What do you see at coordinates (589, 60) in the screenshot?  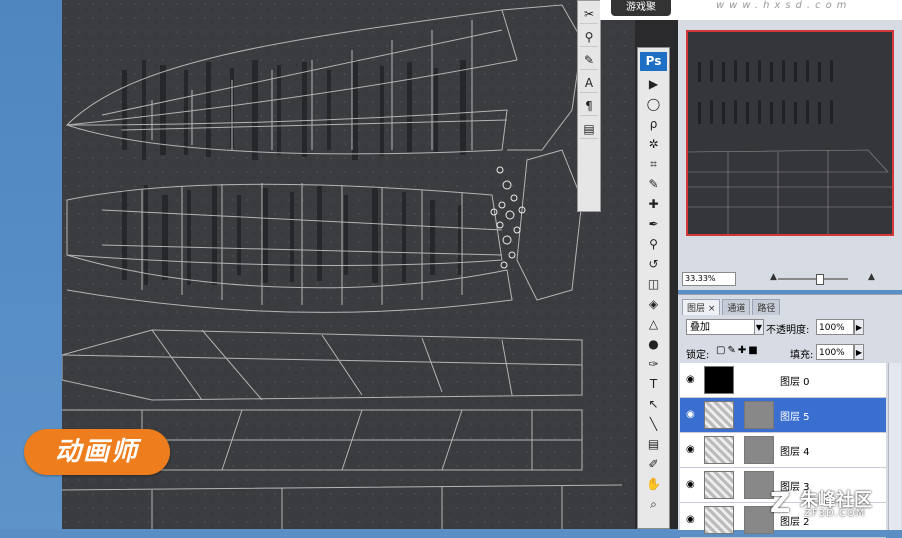 I see `brush-preset-icon: ✎` at bounding box center [589, 60].